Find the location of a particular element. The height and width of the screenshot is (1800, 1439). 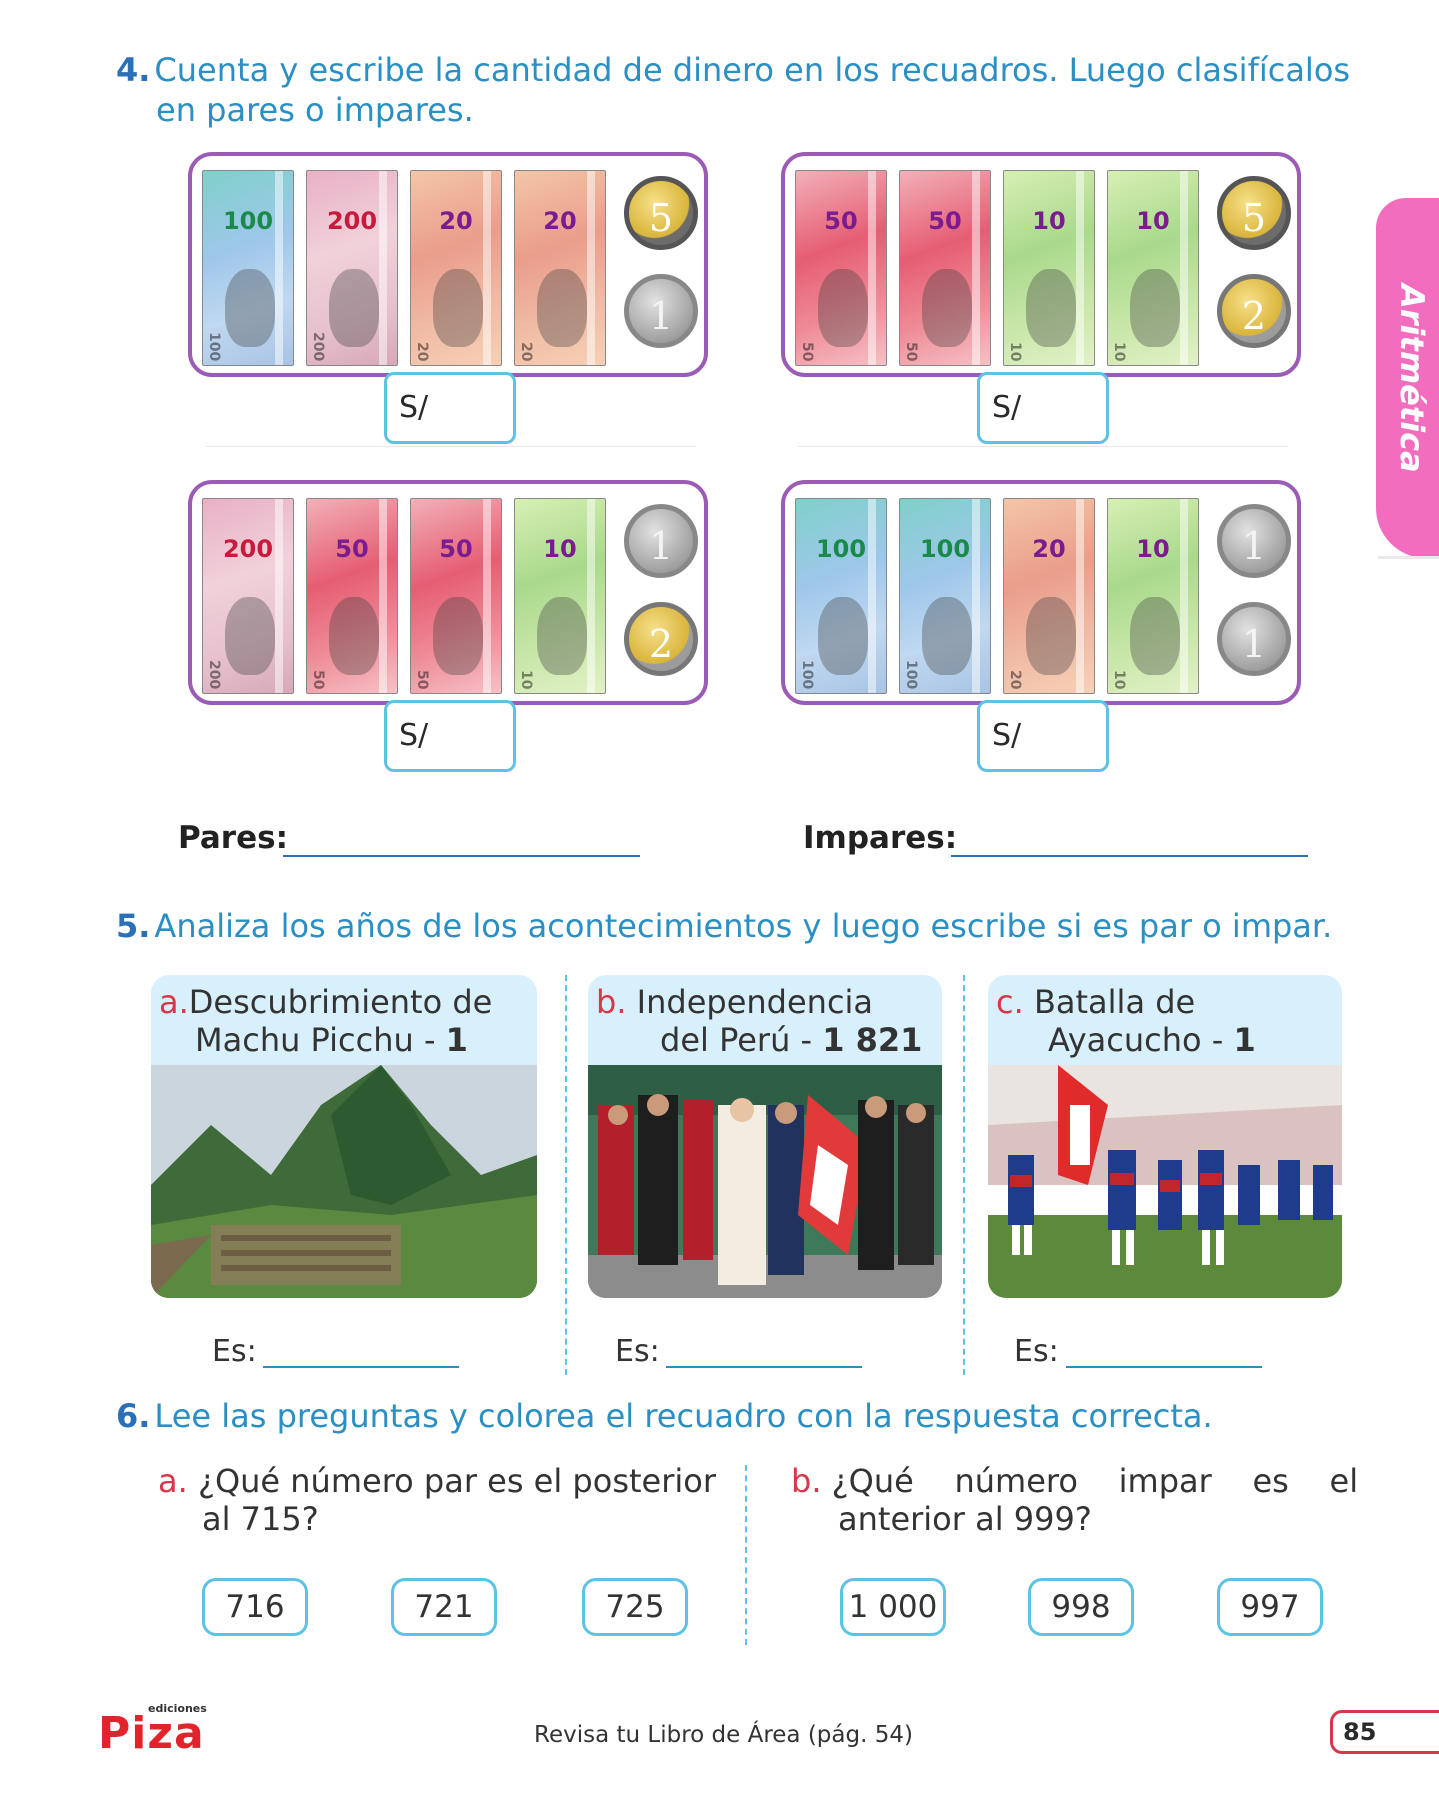

card-a-header: a.Descubrimiento de Machu Picchu - 1 911 is located at coordinates (344, 1036).